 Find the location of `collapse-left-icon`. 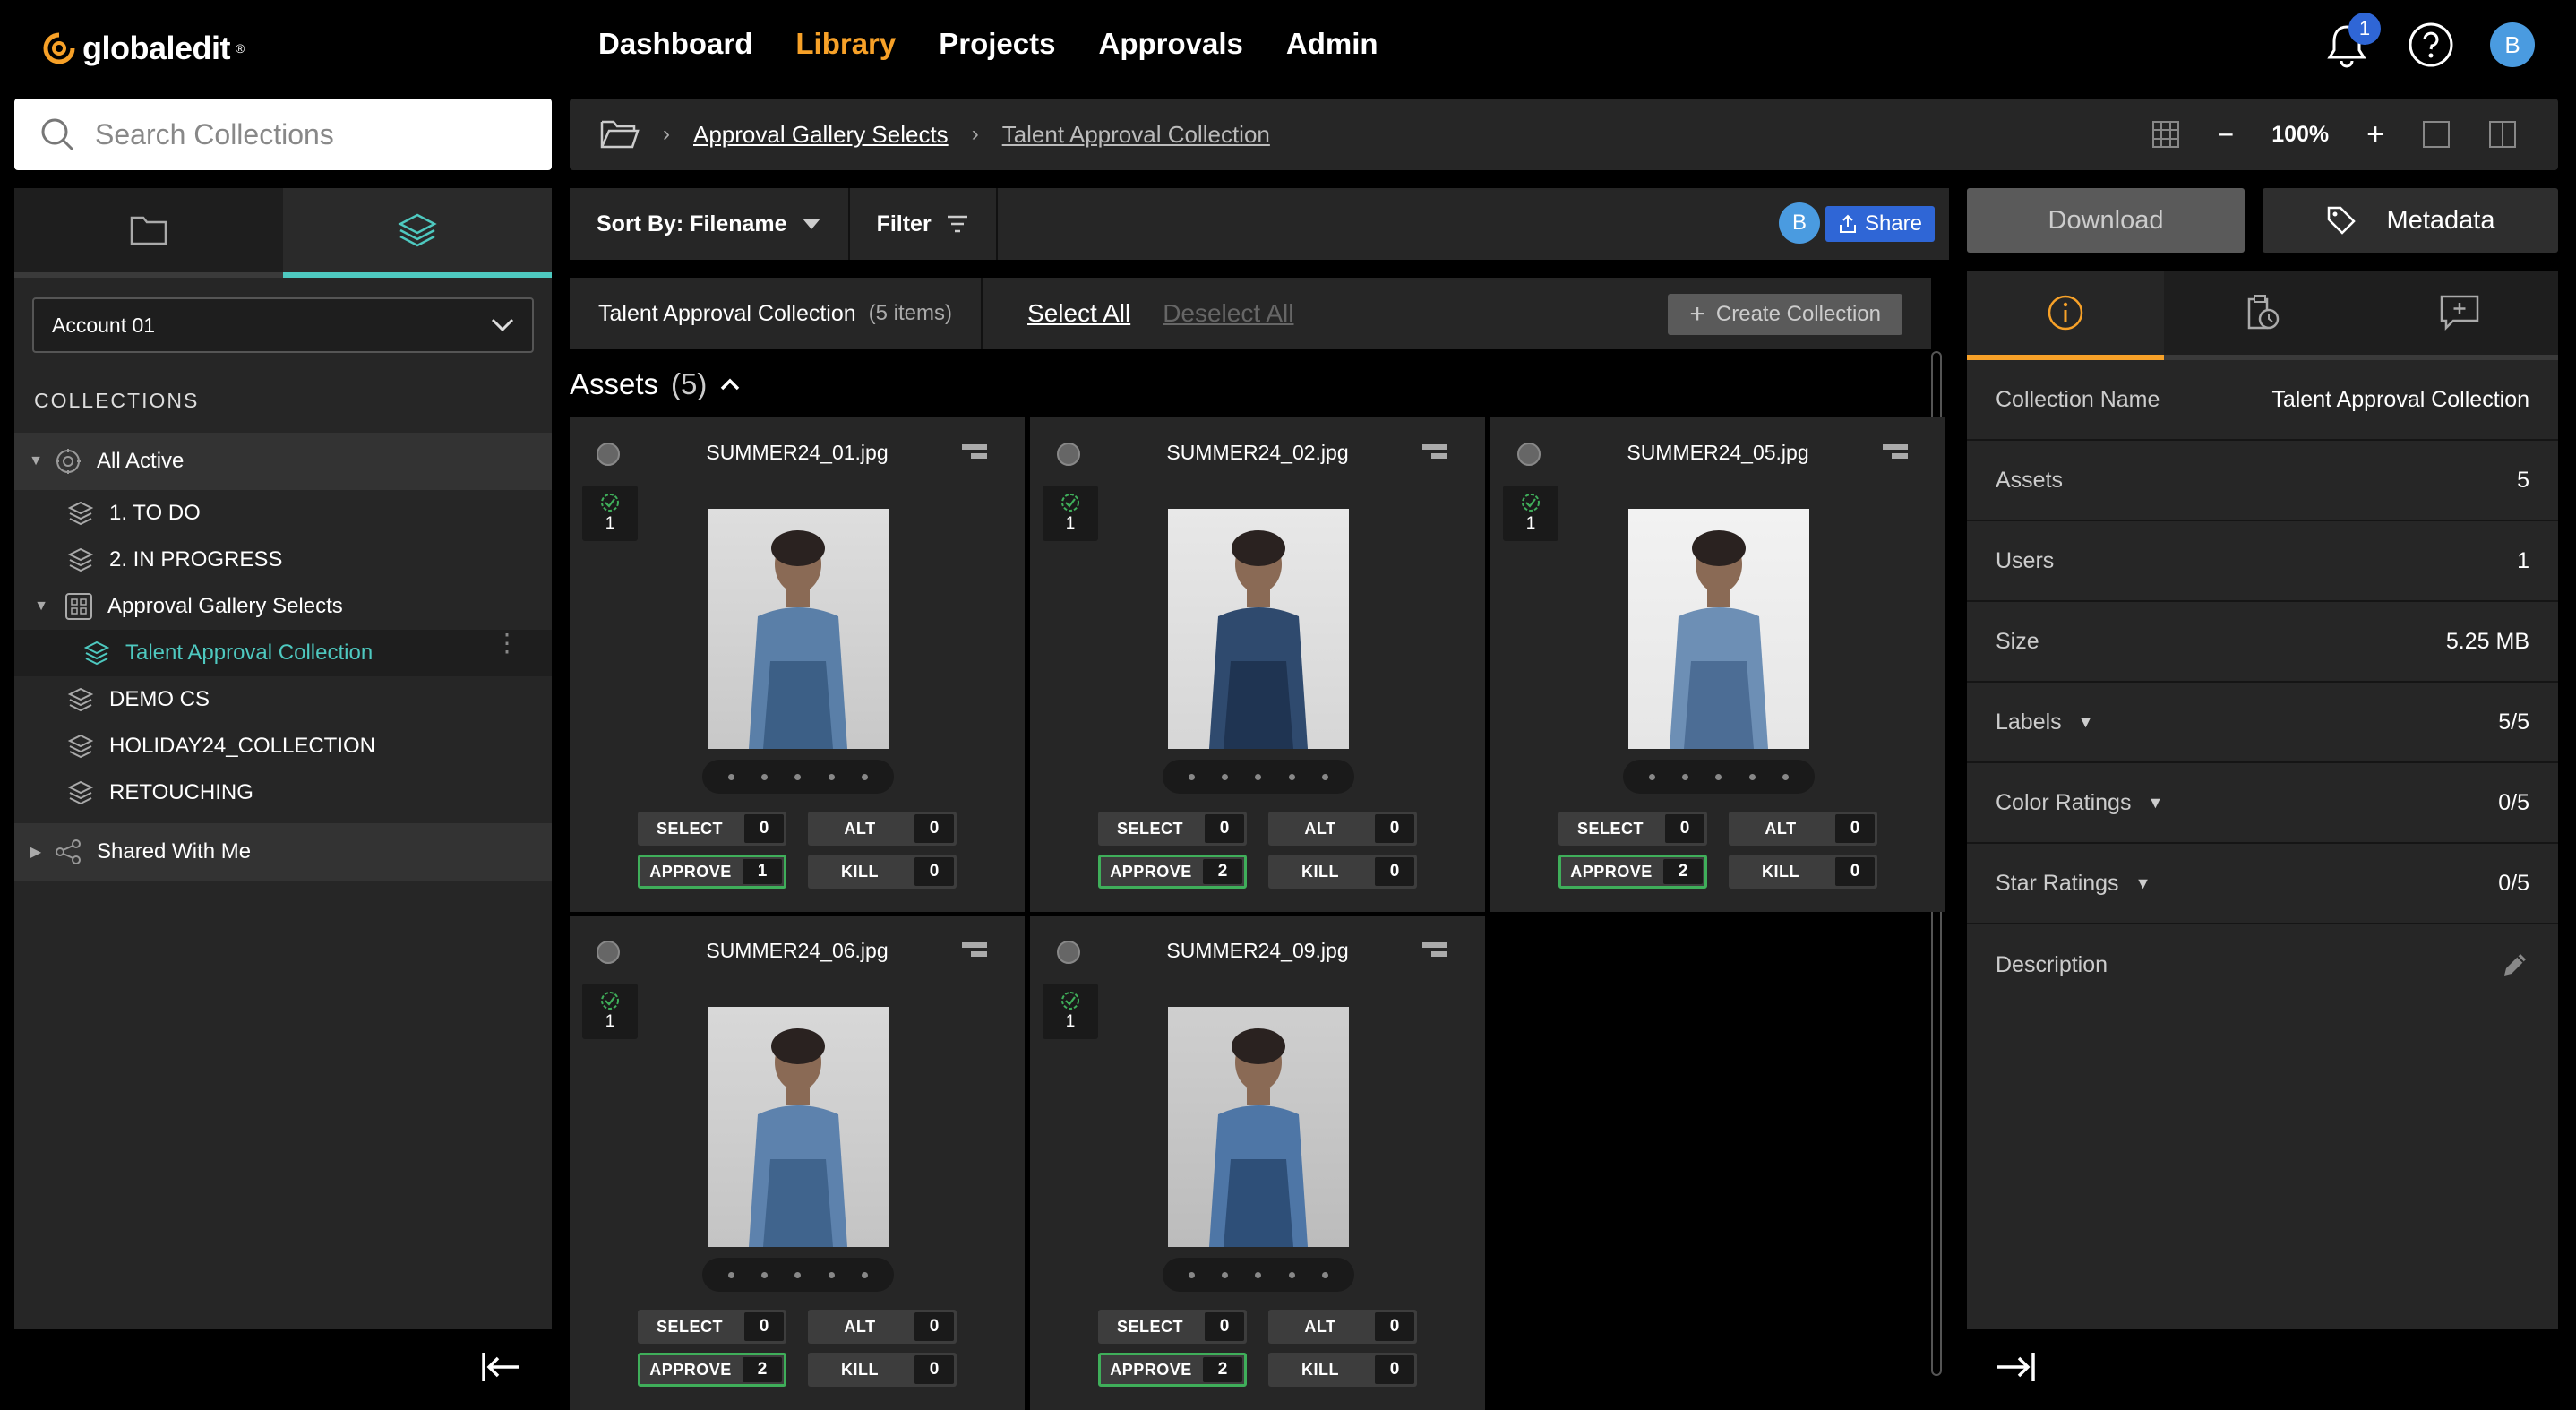

collapse-left-icon is located at coordinates (500, 1367).